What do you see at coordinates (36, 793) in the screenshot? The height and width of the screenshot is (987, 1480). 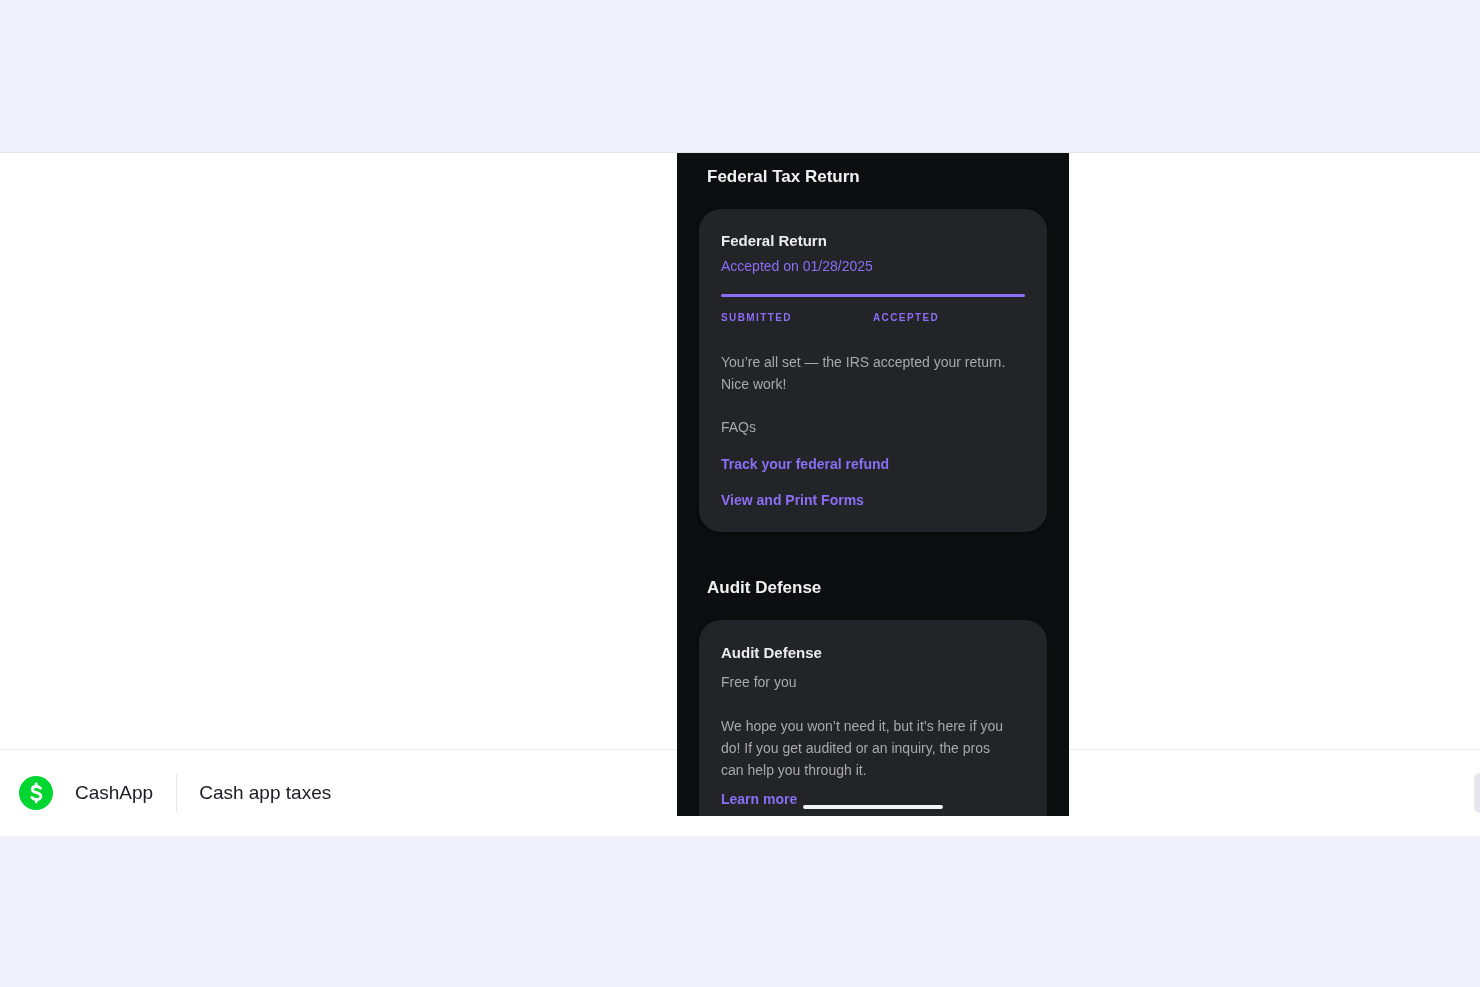 I see `dollar-logo-icon` at bounding box center [36, 793].